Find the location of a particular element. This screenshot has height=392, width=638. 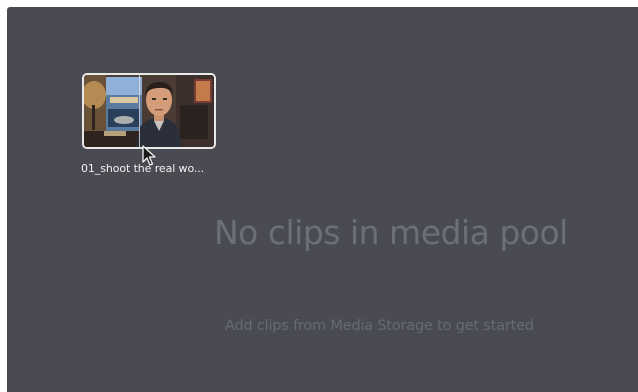

clip-thumbnail is located at coordinates (149, 111).